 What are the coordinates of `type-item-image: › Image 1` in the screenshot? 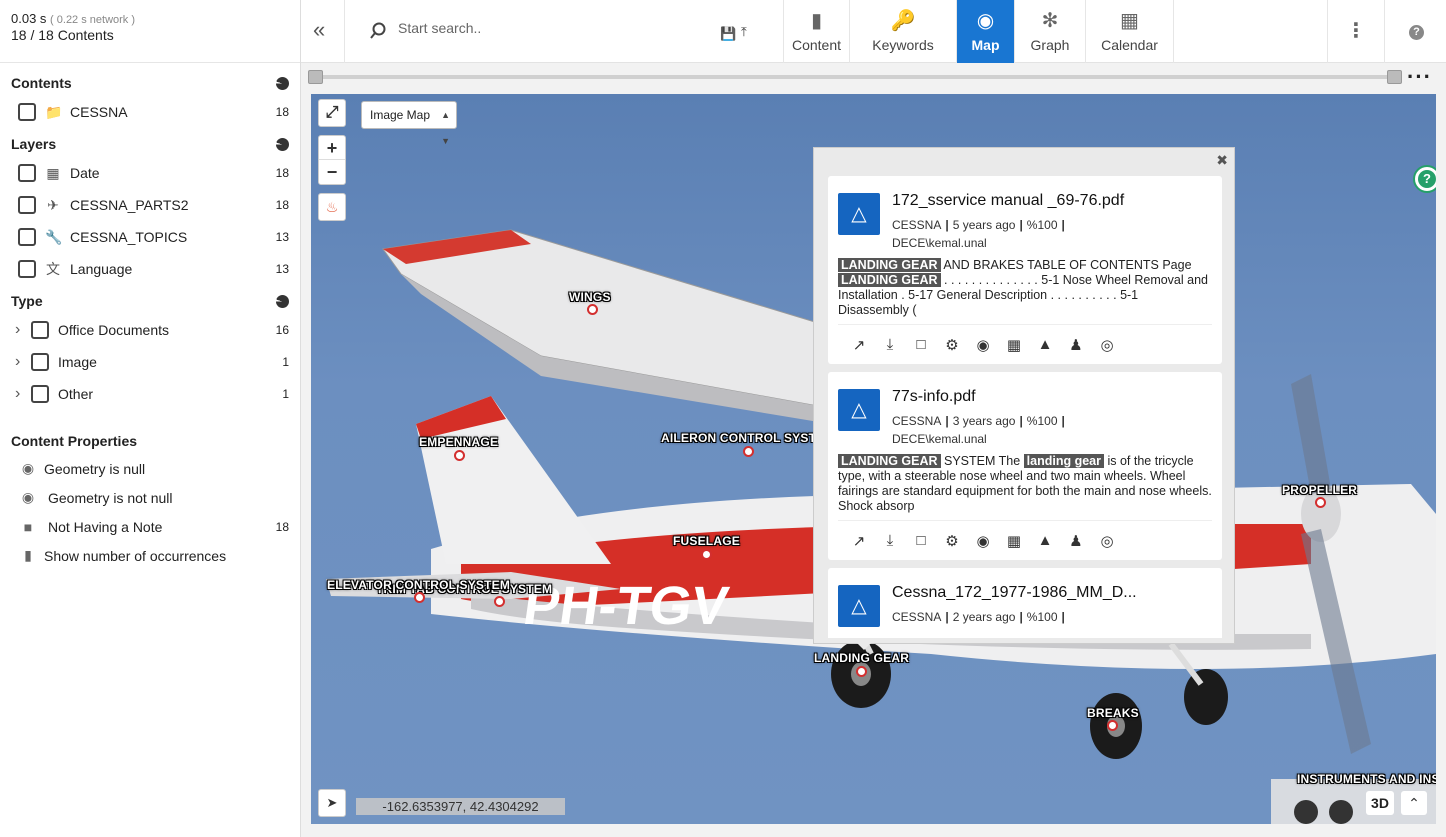 It's located at (150, 362).